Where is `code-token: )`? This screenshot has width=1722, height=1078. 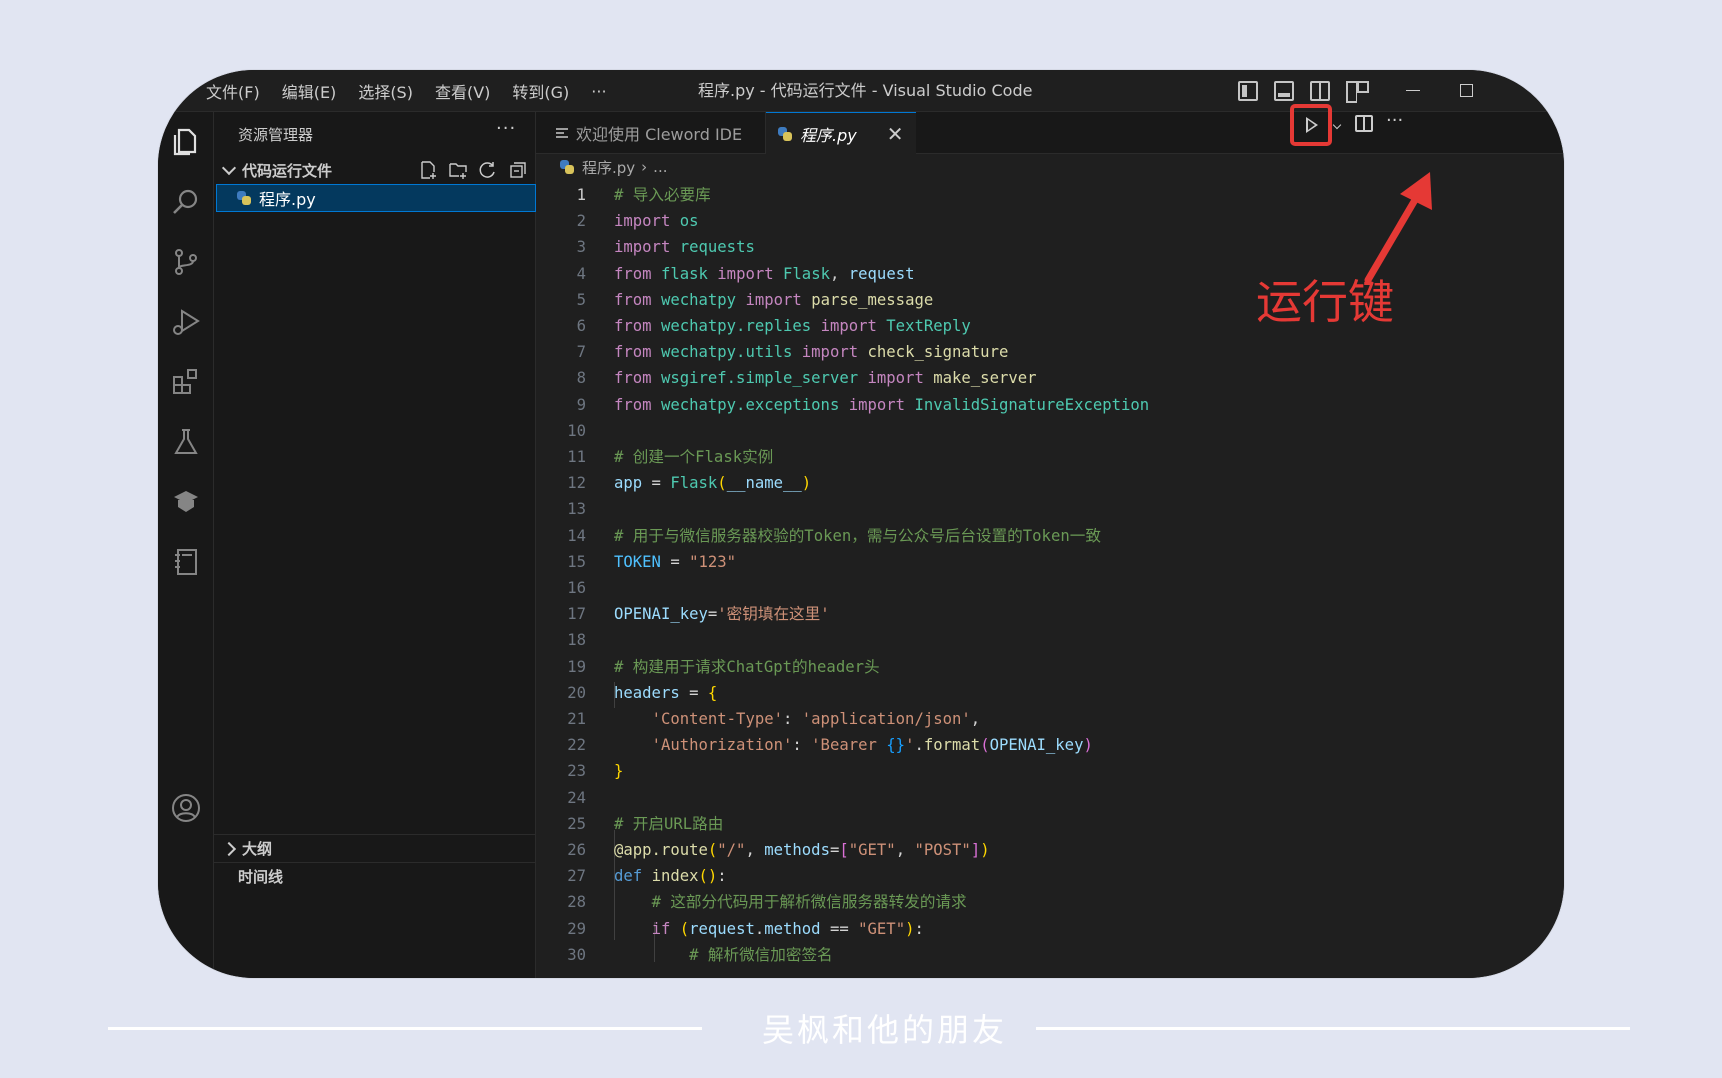 code-token: ) is located at coordinates (806, 483).